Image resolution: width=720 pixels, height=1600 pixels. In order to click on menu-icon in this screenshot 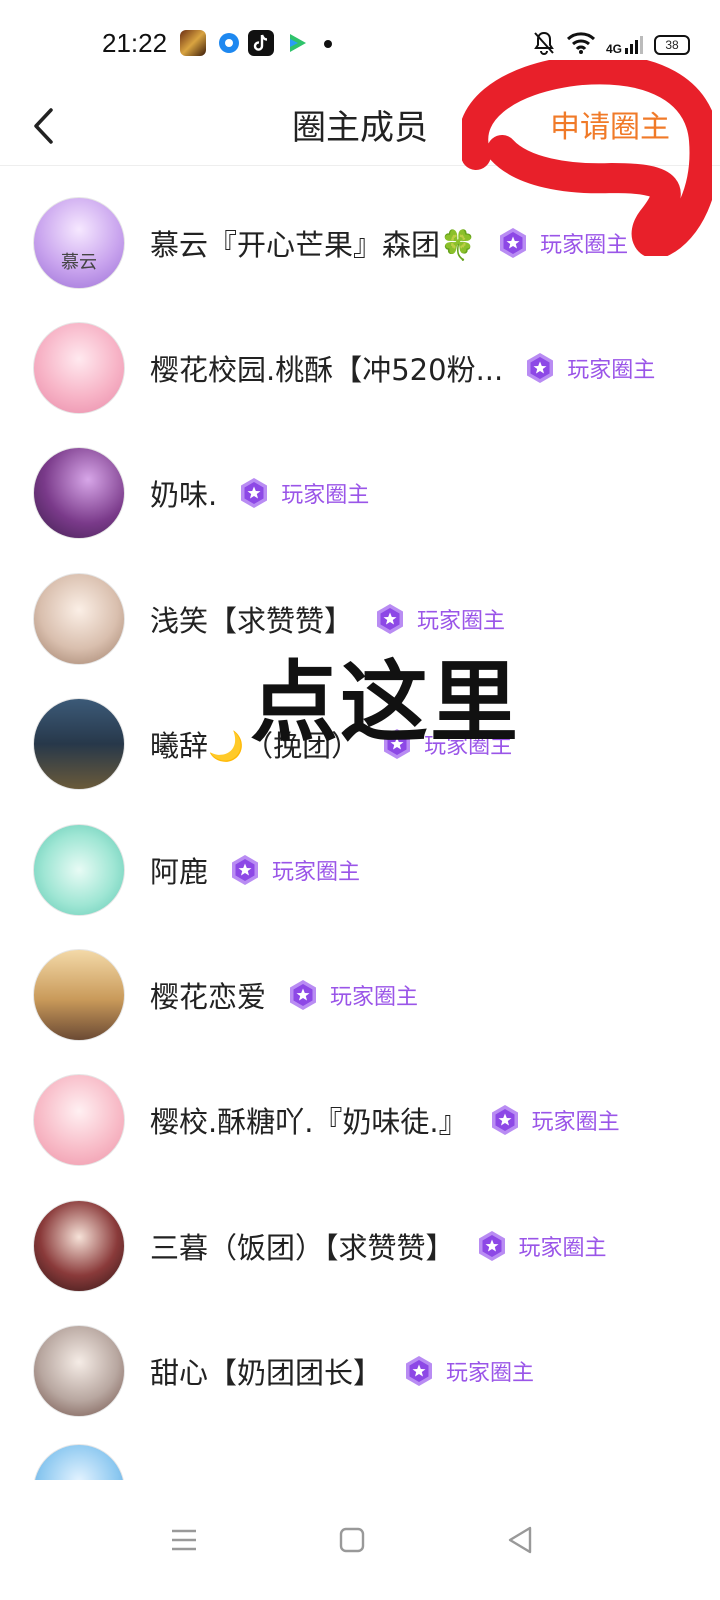, I will do `click(184, 1540)`.